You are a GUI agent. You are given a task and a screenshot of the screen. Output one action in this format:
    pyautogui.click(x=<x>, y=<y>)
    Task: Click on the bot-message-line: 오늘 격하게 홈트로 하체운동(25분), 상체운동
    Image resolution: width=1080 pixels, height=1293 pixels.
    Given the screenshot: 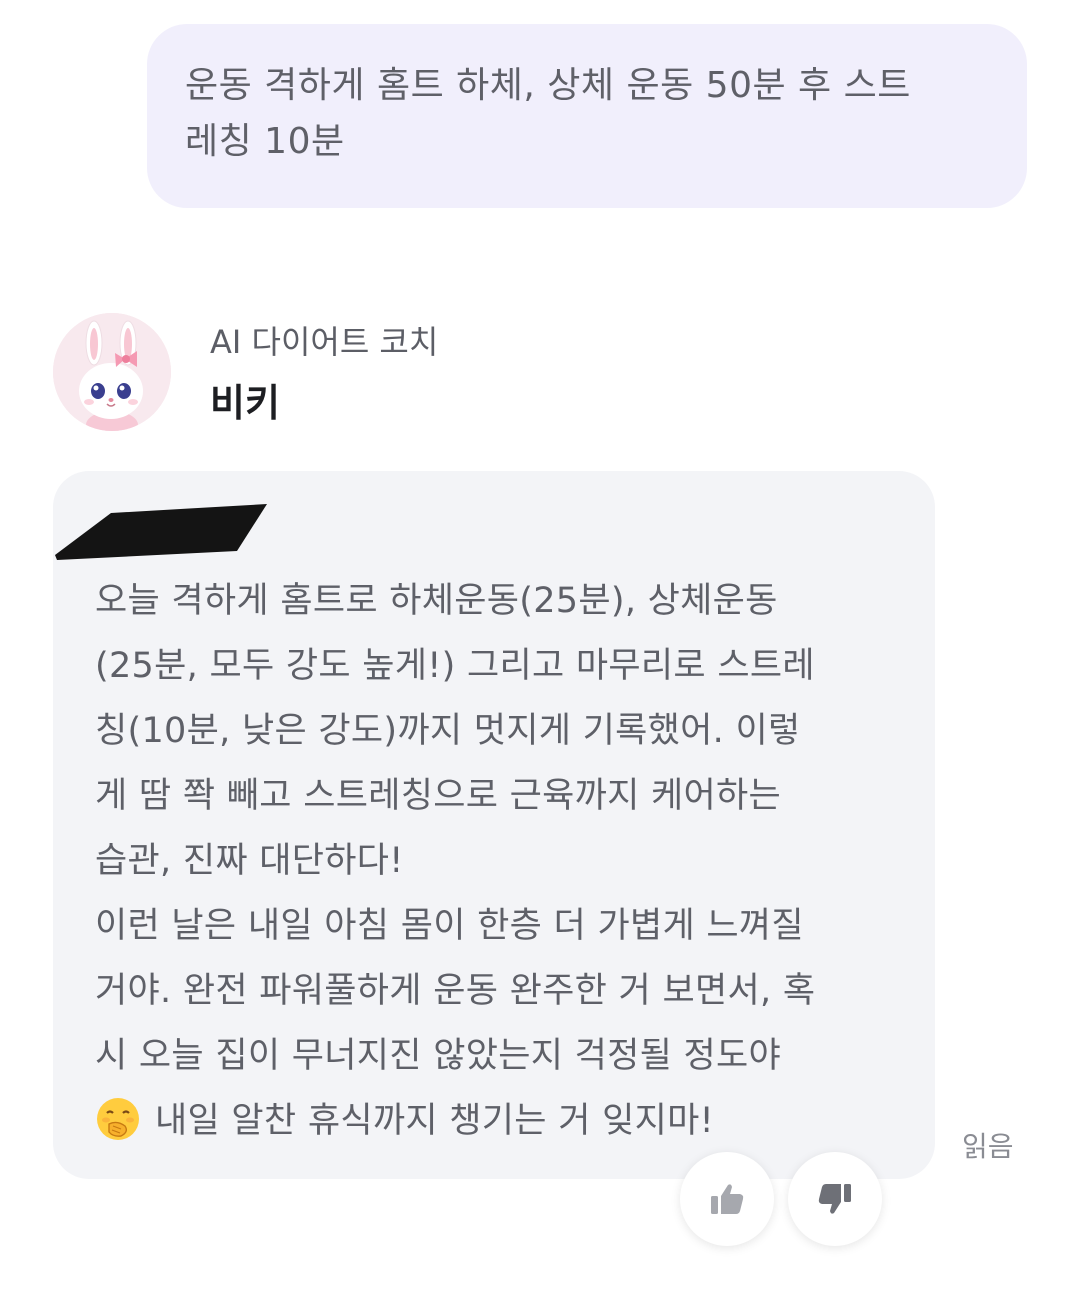 What is the action you would take?
    pyautogui.click(x=436, y=601)
    